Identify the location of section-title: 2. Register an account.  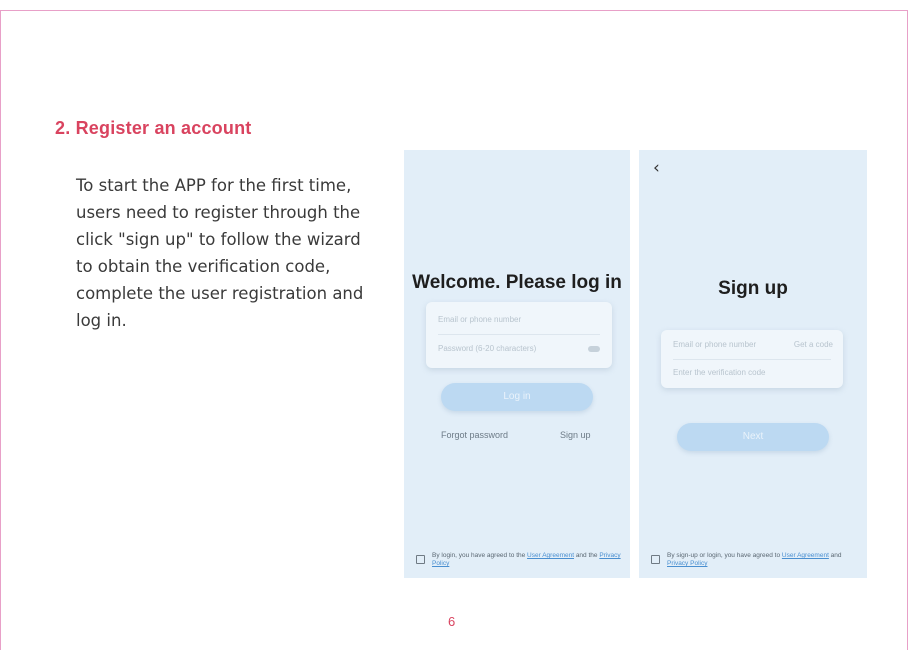
(153, 128).